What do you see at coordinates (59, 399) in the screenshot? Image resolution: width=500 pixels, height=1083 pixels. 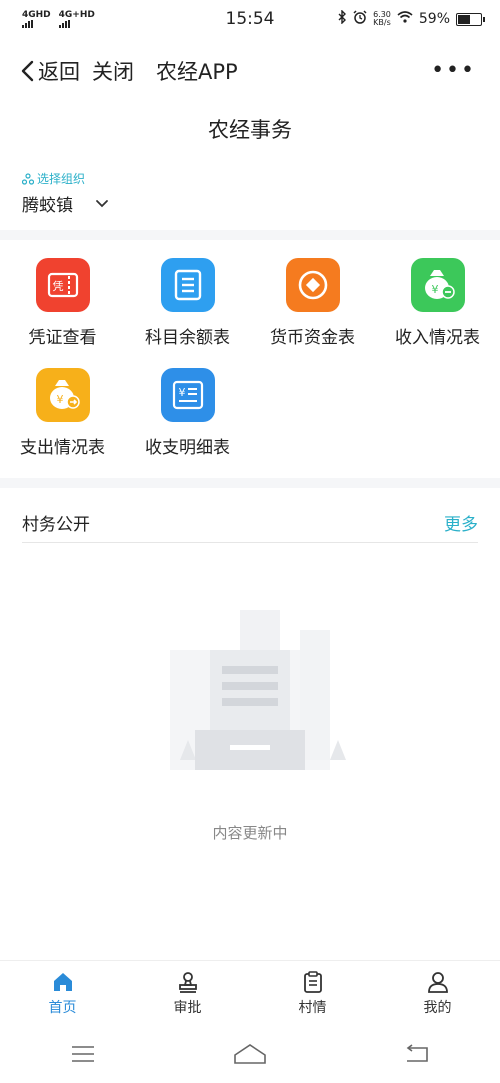 I see `expense-glyph: ¥` at bounding box center [59, 399].